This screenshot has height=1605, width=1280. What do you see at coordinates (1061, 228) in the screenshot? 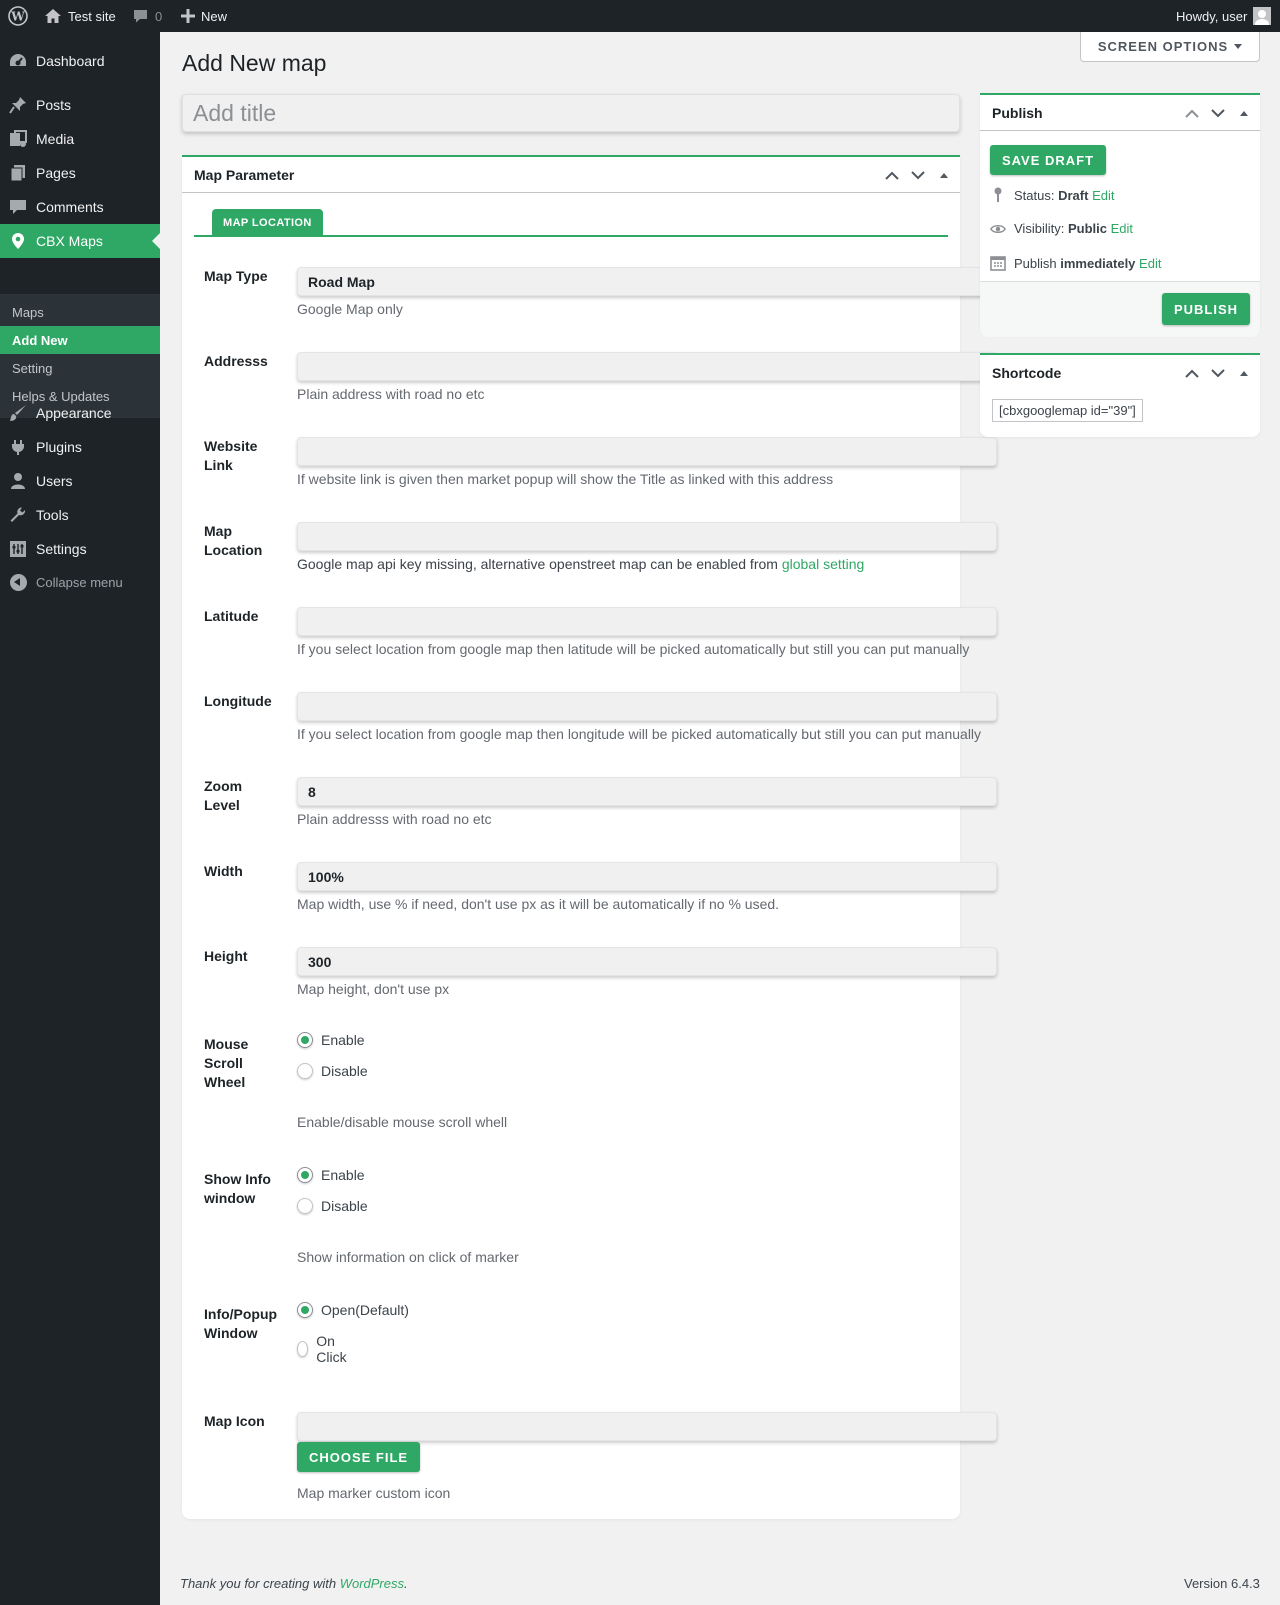
I see `visibility-row: Visibility: Public Edit` at bounding box center [1061, 228].